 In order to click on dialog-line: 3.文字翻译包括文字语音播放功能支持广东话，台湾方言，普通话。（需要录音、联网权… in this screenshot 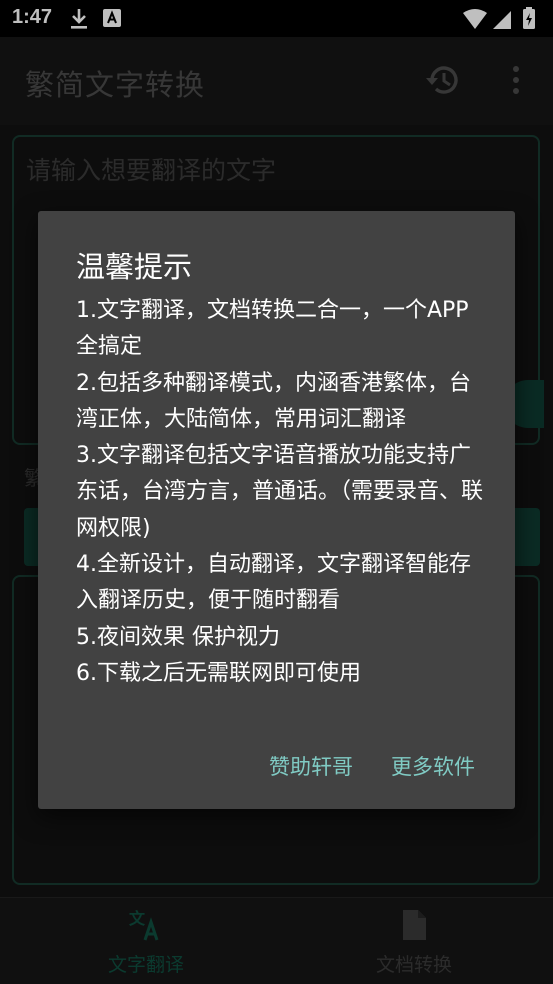, I will do `click(280, 492)`.